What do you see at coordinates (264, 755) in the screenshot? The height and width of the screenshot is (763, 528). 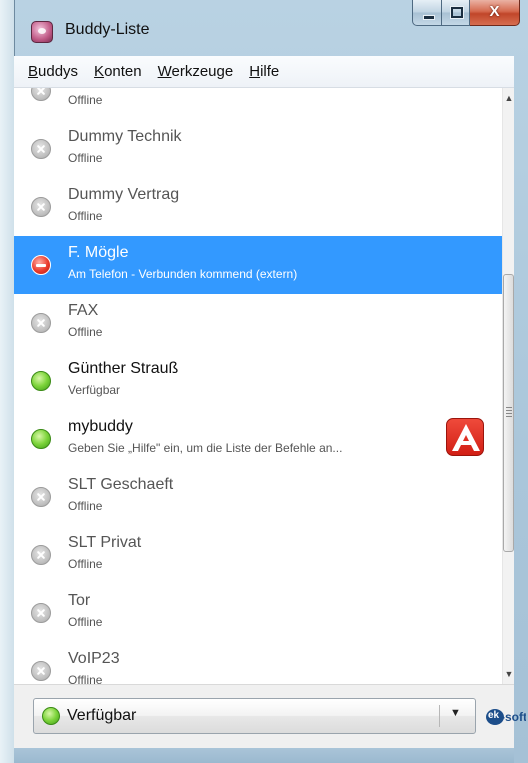 I see `window-bottom-border` at bounding box center [264, 755].